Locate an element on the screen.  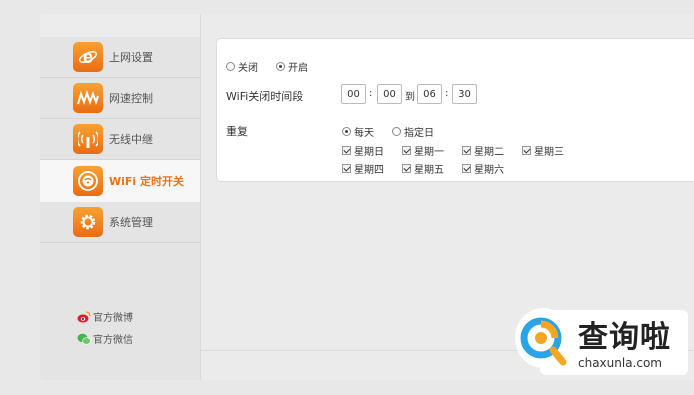
repeat-daily-option: 每天 is located at coordinates (358, 131).